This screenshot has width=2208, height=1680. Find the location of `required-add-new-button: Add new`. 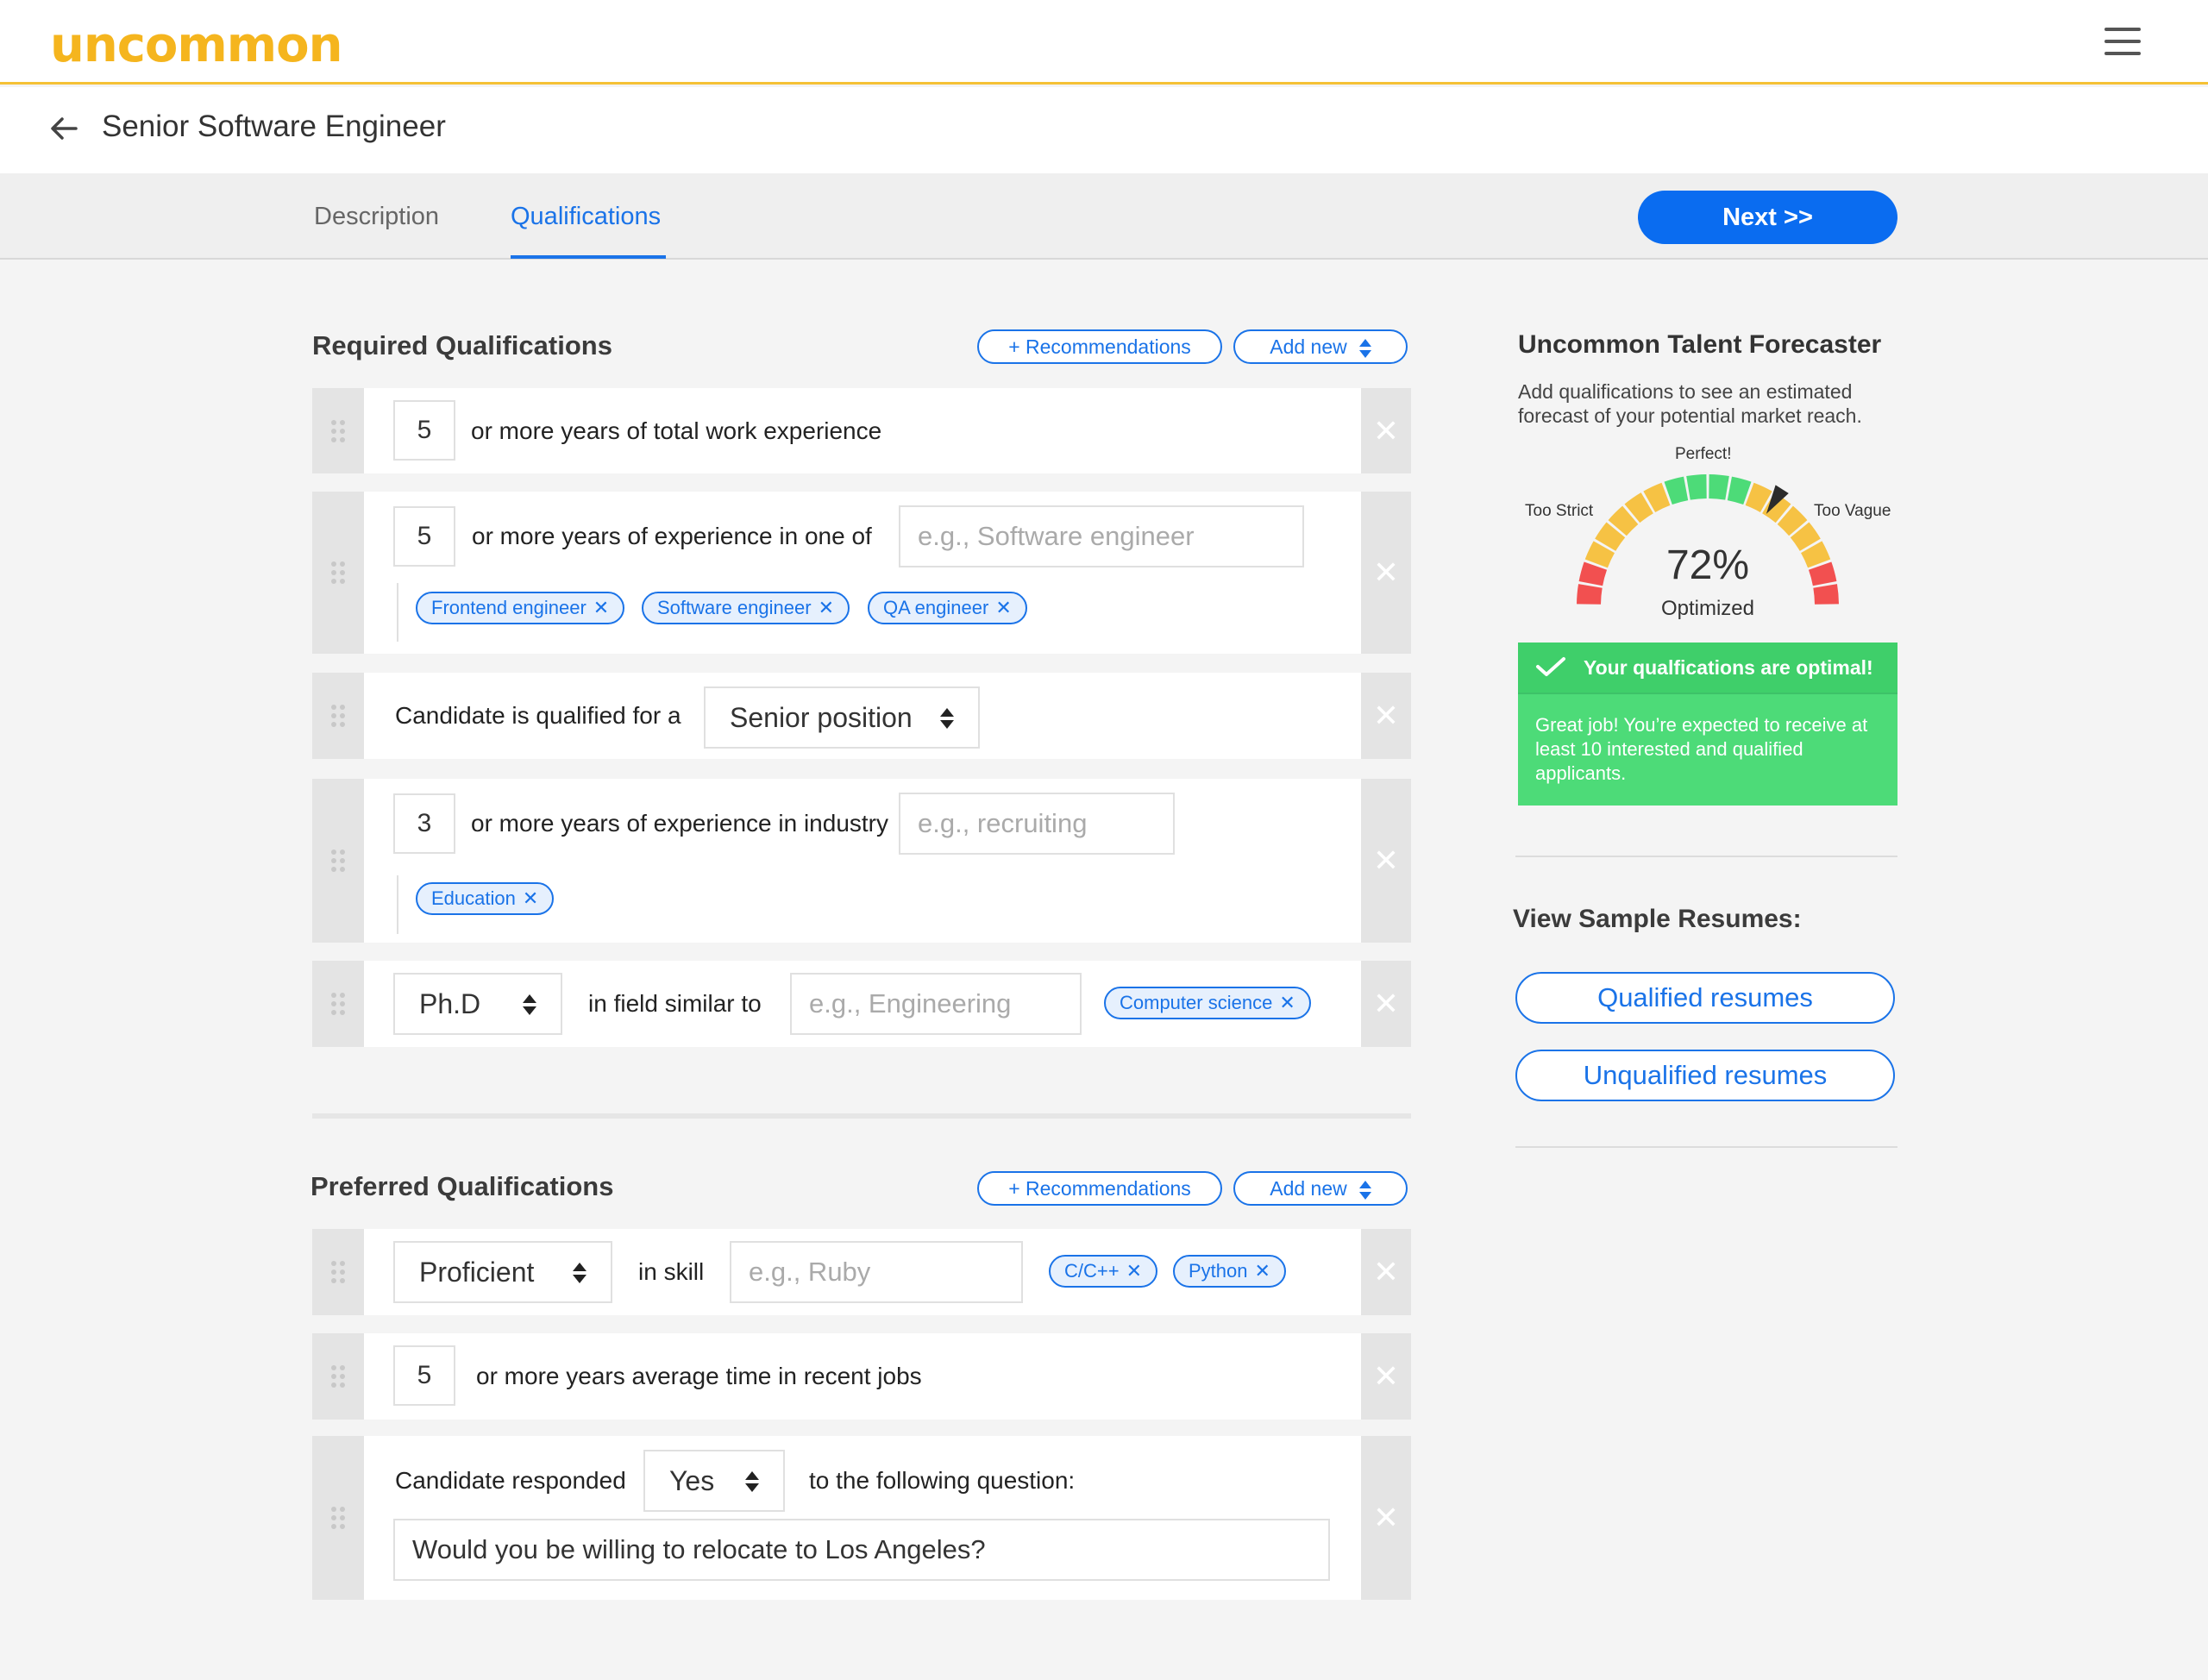

required-add-new-button: Add new is located at coordinates (1321, 347).